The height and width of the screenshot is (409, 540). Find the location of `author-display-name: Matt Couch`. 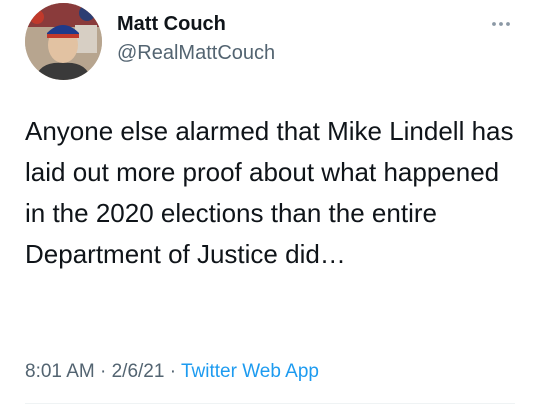

author-display-name: Matt Couch is located at coordinates (171, 24).